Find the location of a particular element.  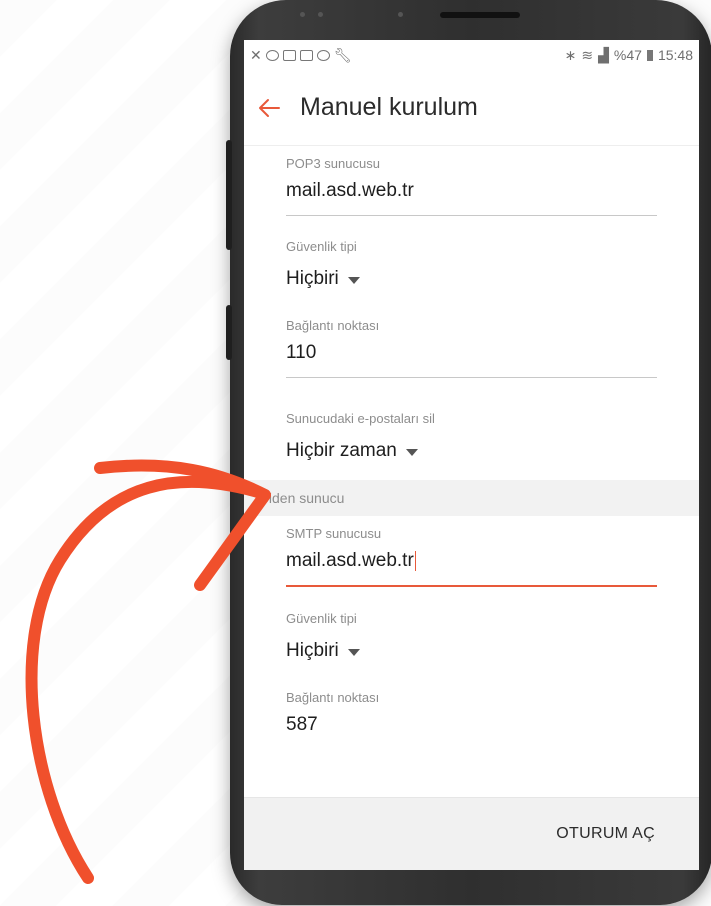

smtp-server-input: mail.asd.web.tr is located at coordinates (471, 561).